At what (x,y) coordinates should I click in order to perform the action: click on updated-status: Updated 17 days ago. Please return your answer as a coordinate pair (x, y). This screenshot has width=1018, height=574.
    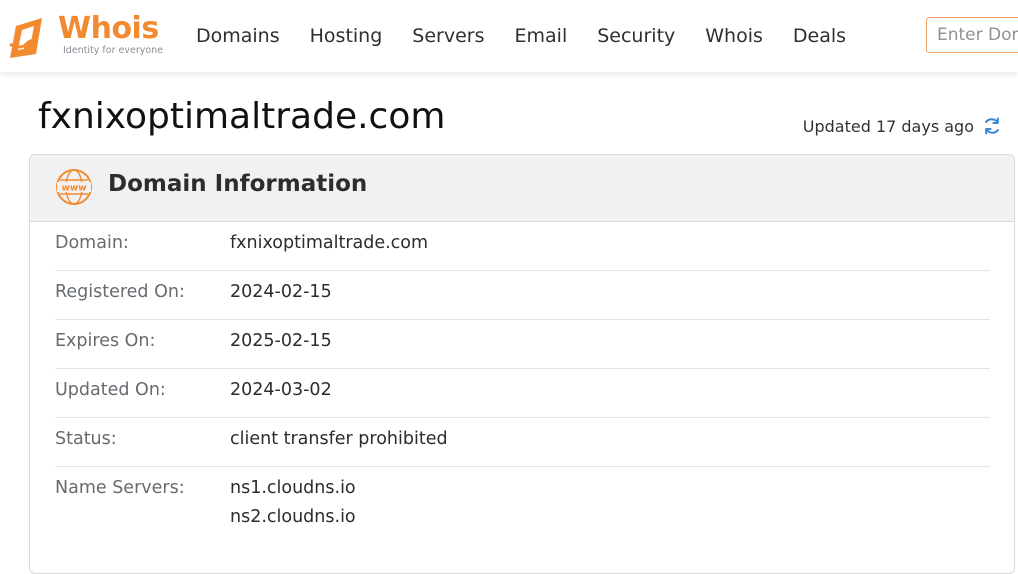
    Looking at the image, I should click on (902, 126).